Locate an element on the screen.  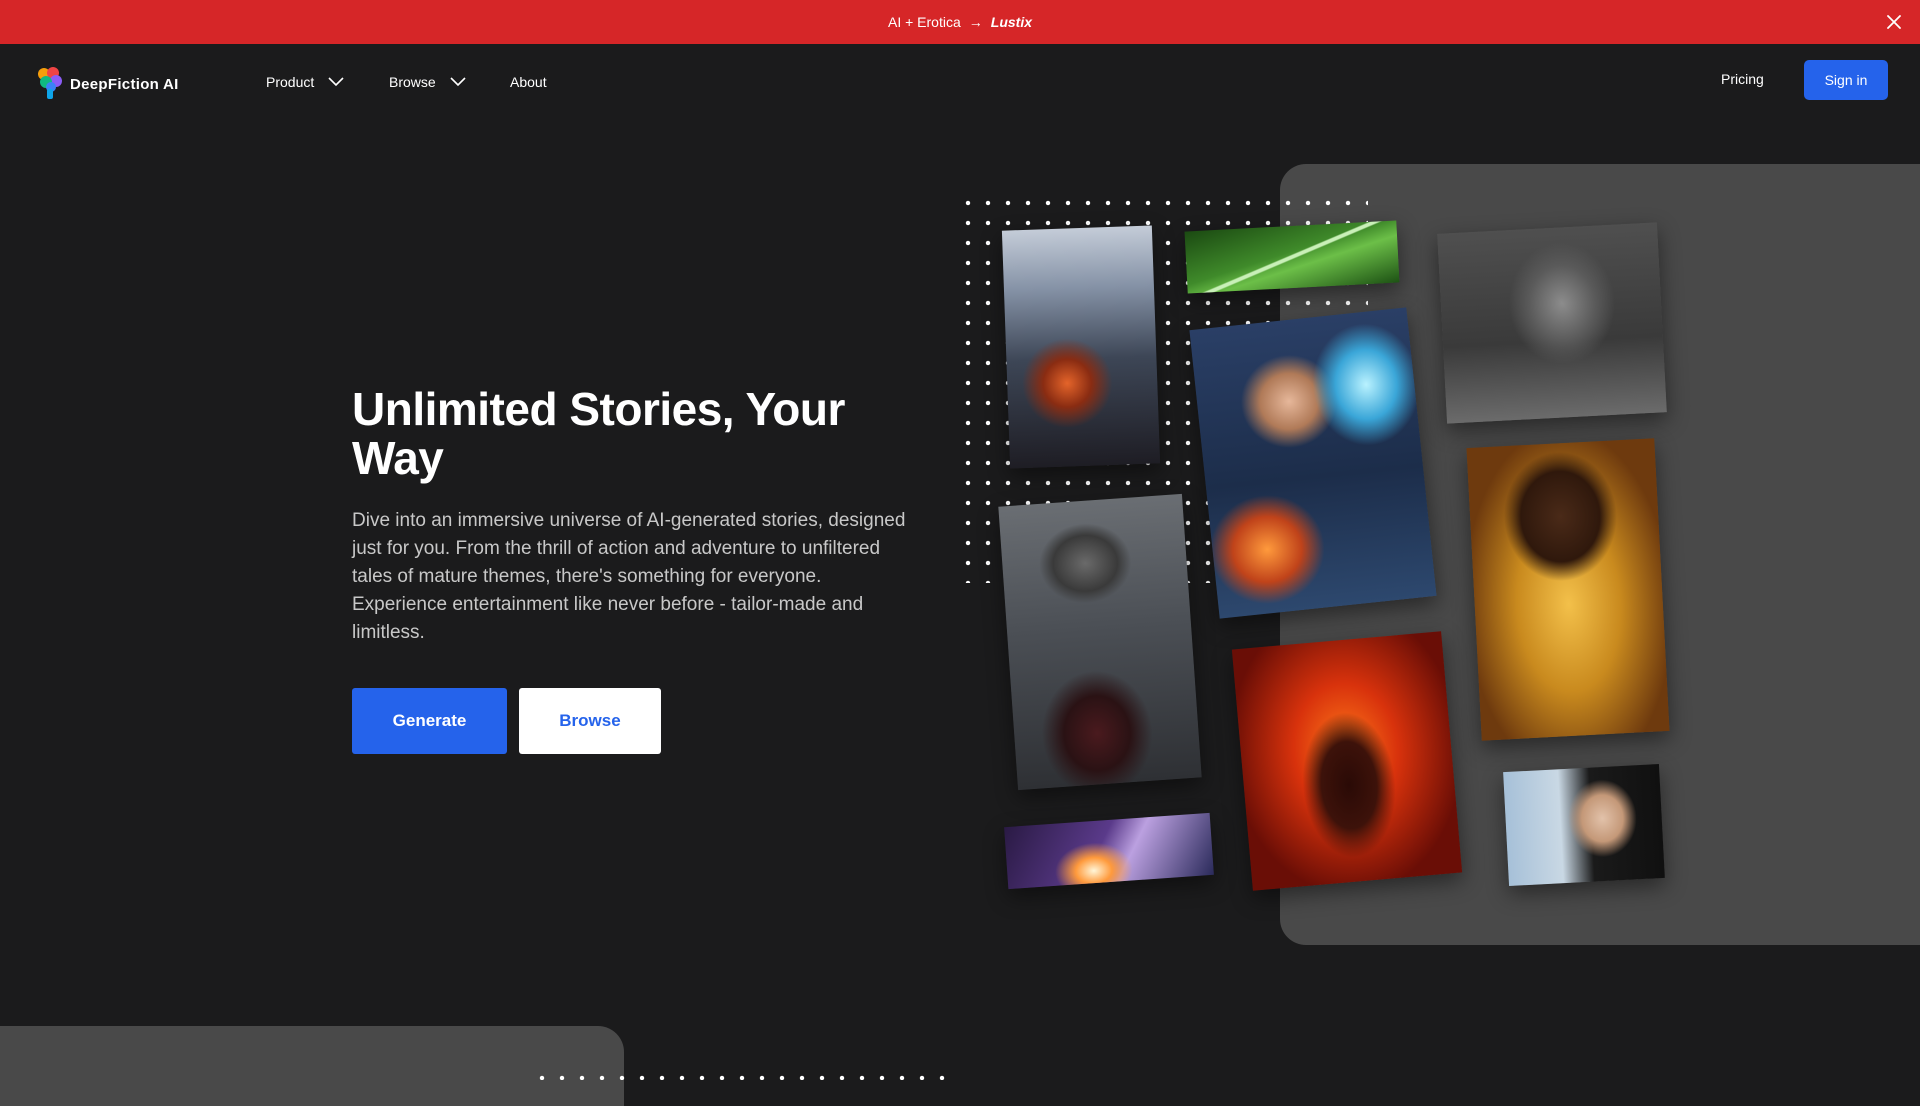
nav-product: Product is located at coordinates (305, 82).